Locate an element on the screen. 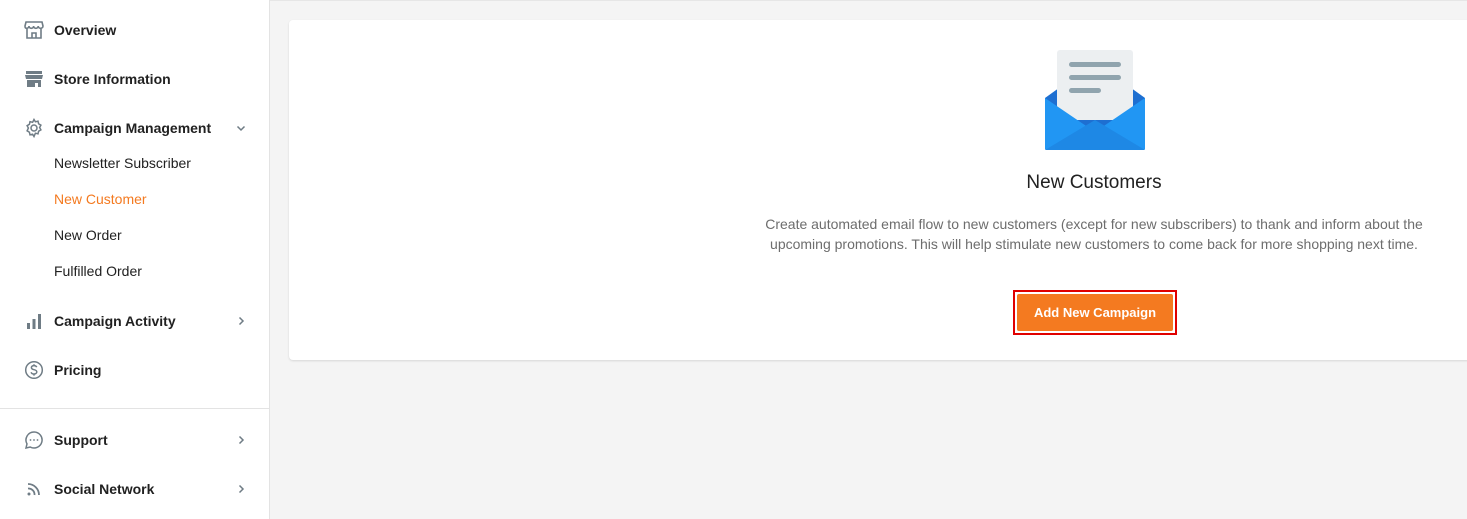 Image resolution: width=1467 pixels, height=519 pixels. sidebar-item-label: Store Information is located at coordinates (112, 79).